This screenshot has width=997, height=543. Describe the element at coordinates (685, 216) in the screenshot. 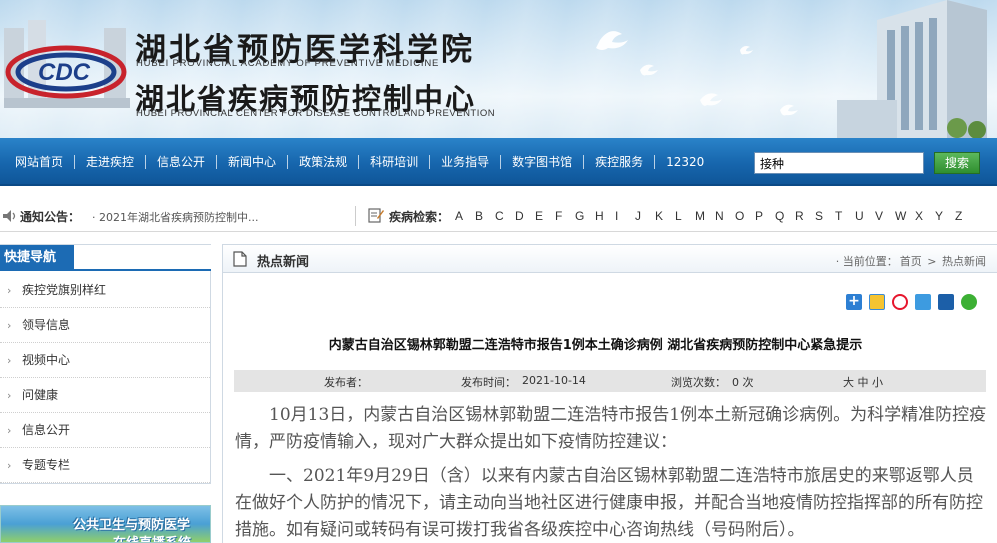

I see `disease-letter-l: L` at that location.